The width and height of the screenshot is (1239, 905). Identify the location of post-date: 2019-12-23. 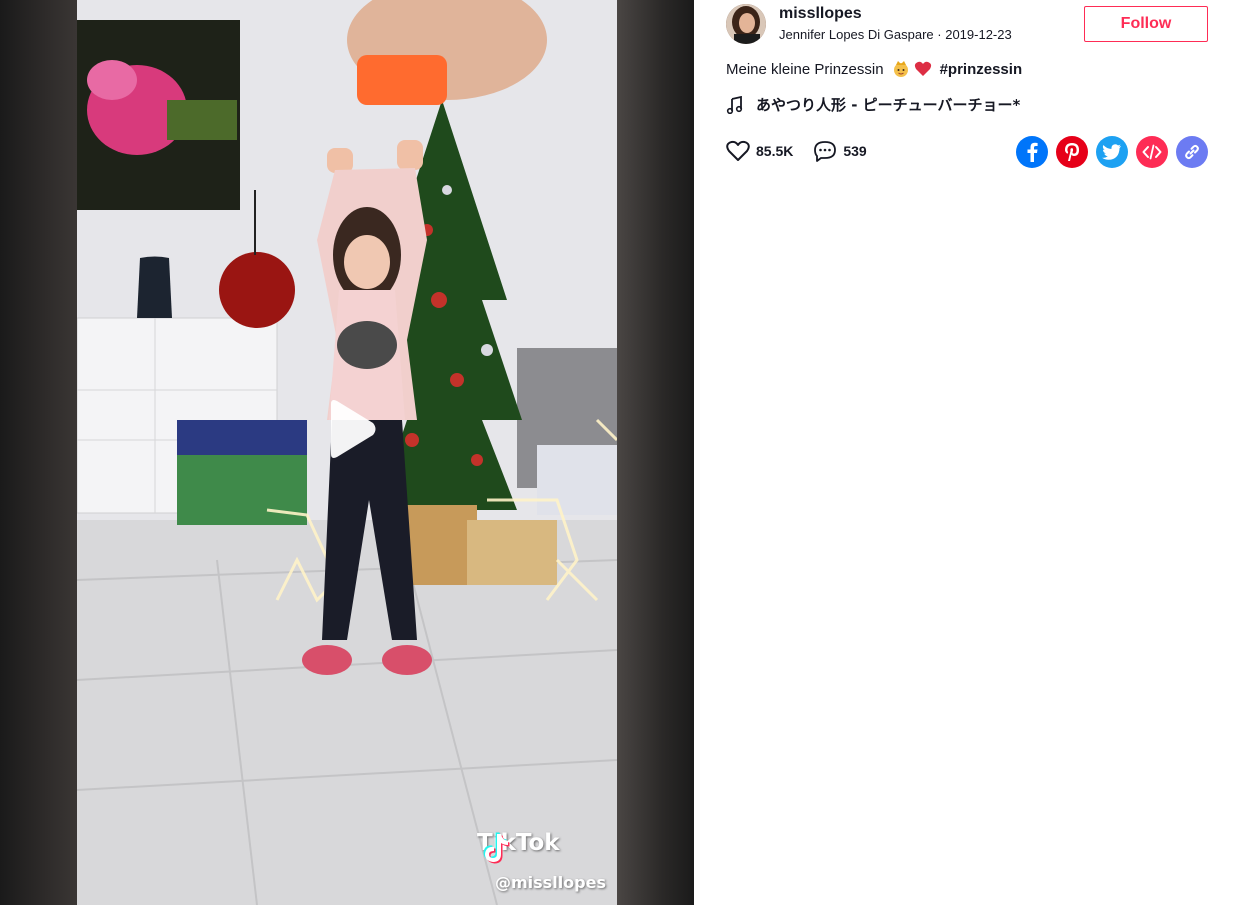
(978, 34).